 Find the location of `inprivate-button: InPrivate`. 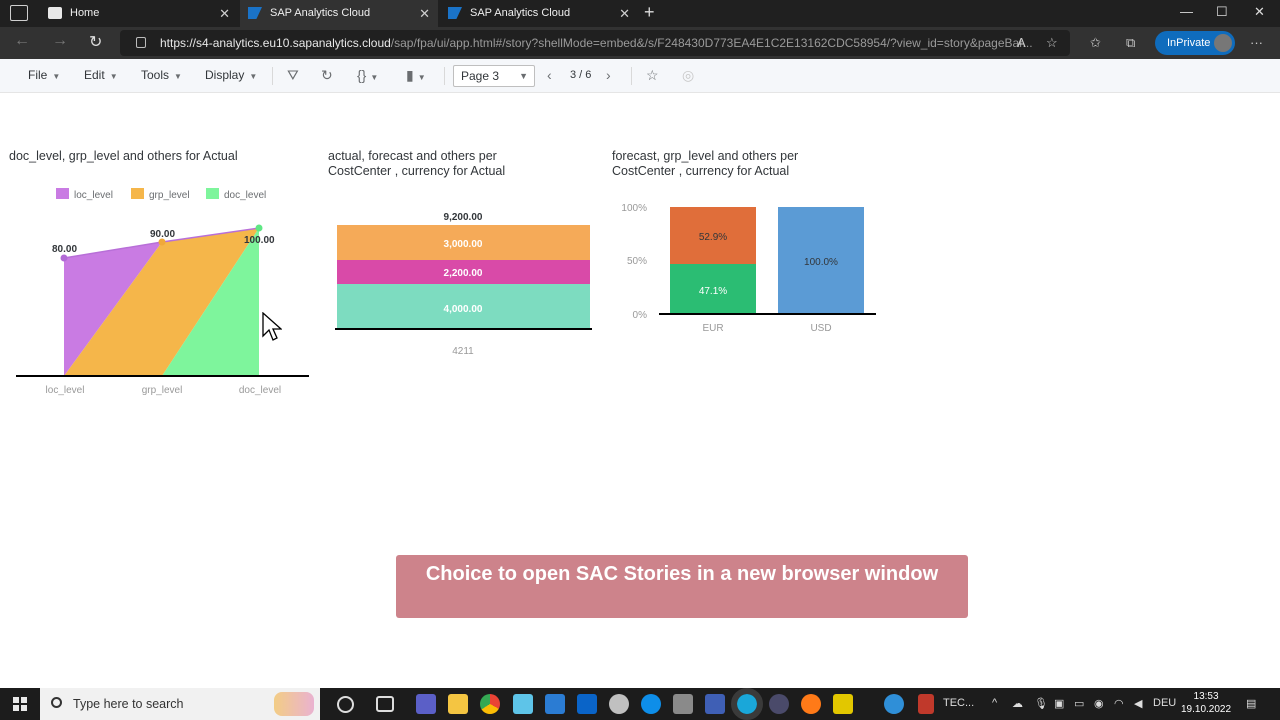

inprivate-button: InPrivate is located at coordinates (1195, 43).